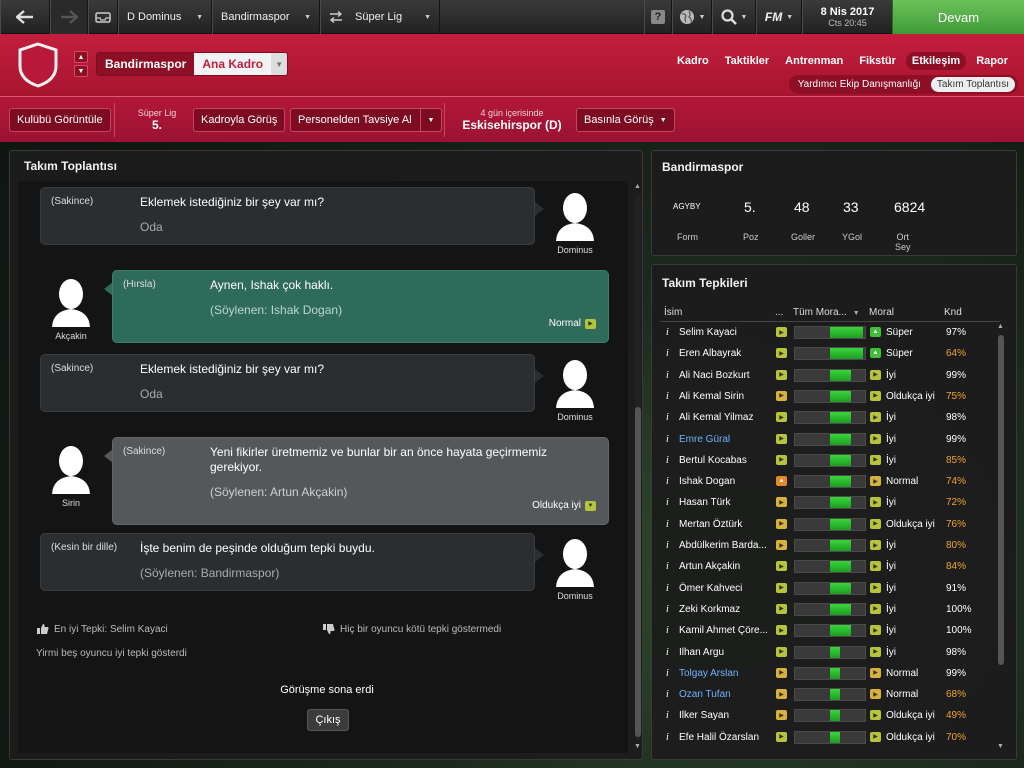 This screenshot has height=768, width=1024. What do you see at coordinates (714, 375) in the screenshot?
I see `player-name: Ali Naci Bozkurt` at bounding box center [714, 375].